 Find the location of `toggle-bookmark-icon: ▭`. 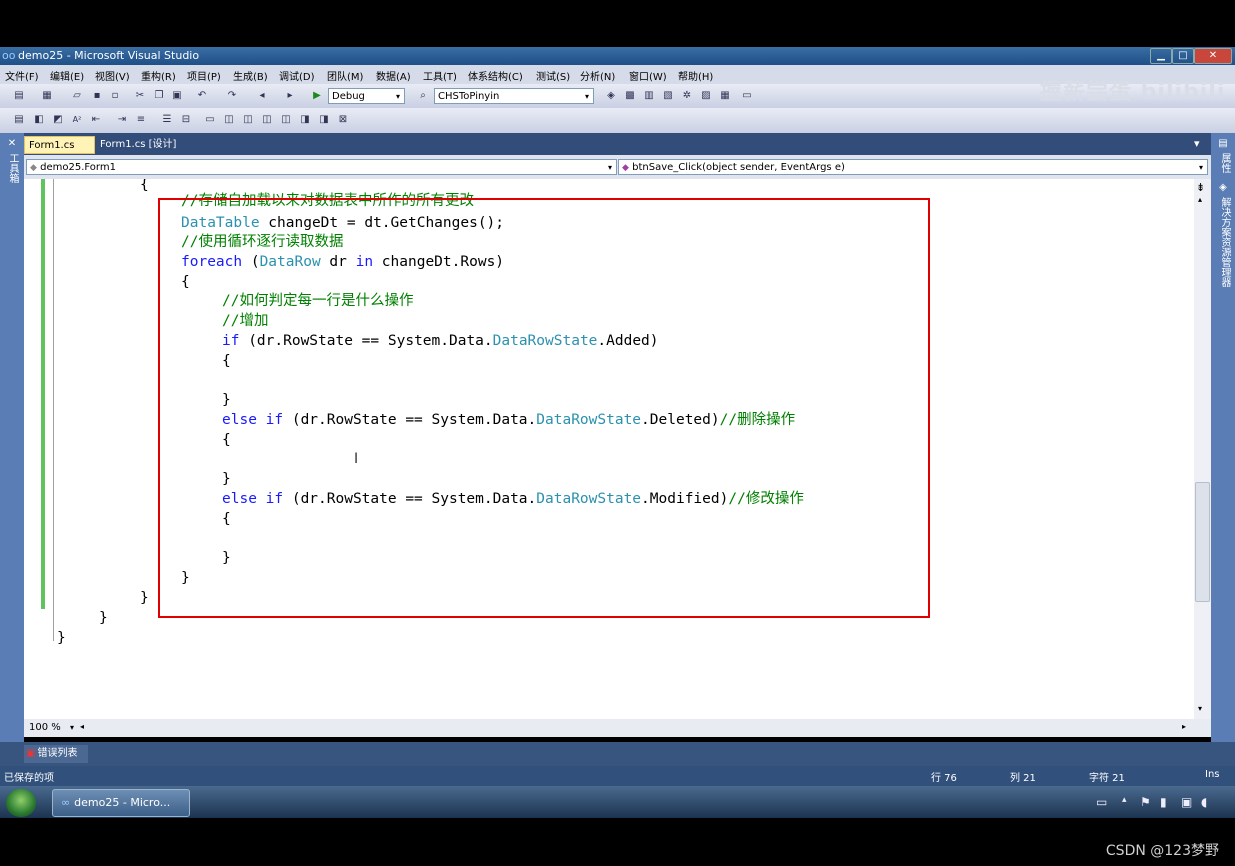

toggle-bookmark-icon: ▭ is located at coordinates (210, 120).